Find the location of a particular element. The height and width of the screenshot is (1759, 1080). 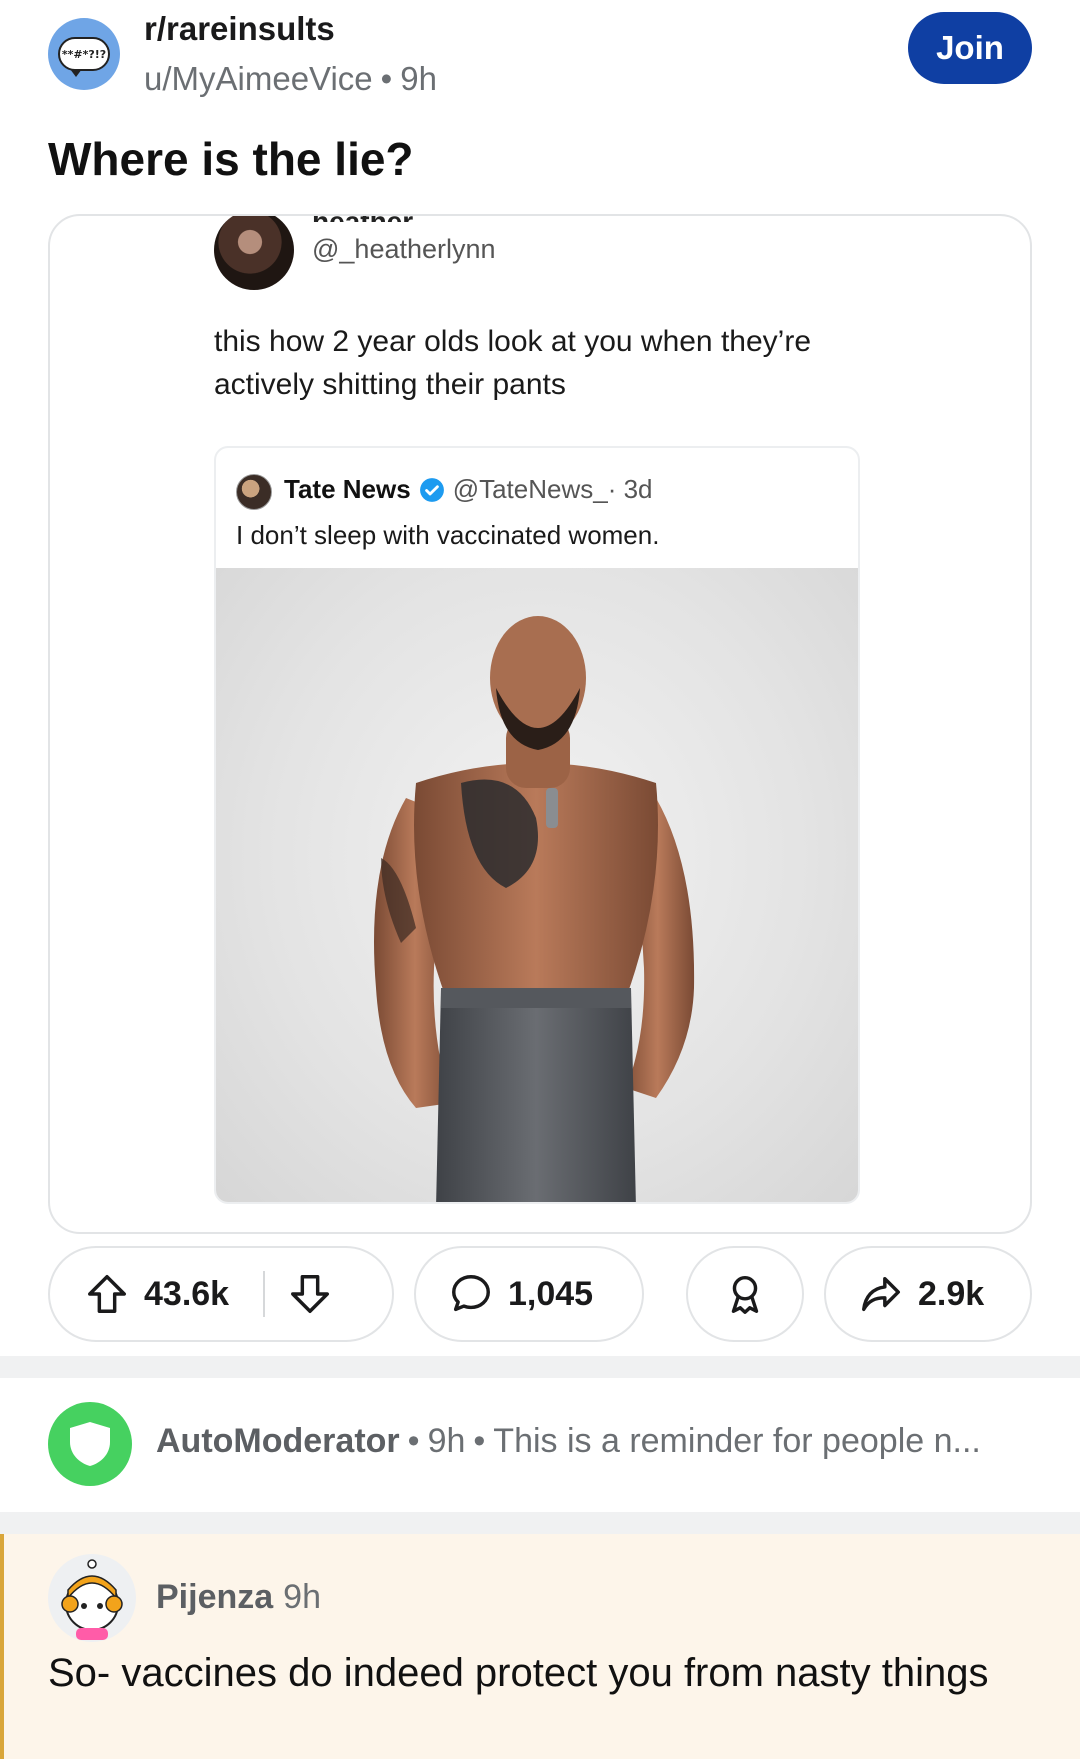

automod-avatar is located at coordinates (90, 1444).